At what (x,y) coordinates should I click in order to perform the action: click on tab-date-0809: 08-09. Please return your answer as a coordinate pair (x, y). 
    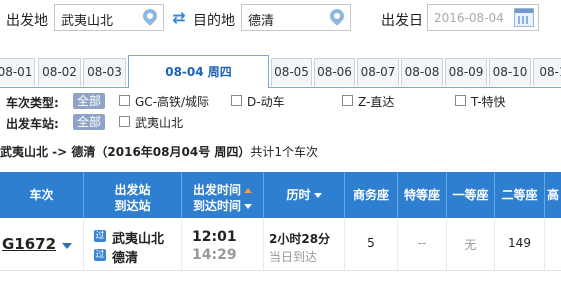
    Looking at the image, I should click on (466, 72).